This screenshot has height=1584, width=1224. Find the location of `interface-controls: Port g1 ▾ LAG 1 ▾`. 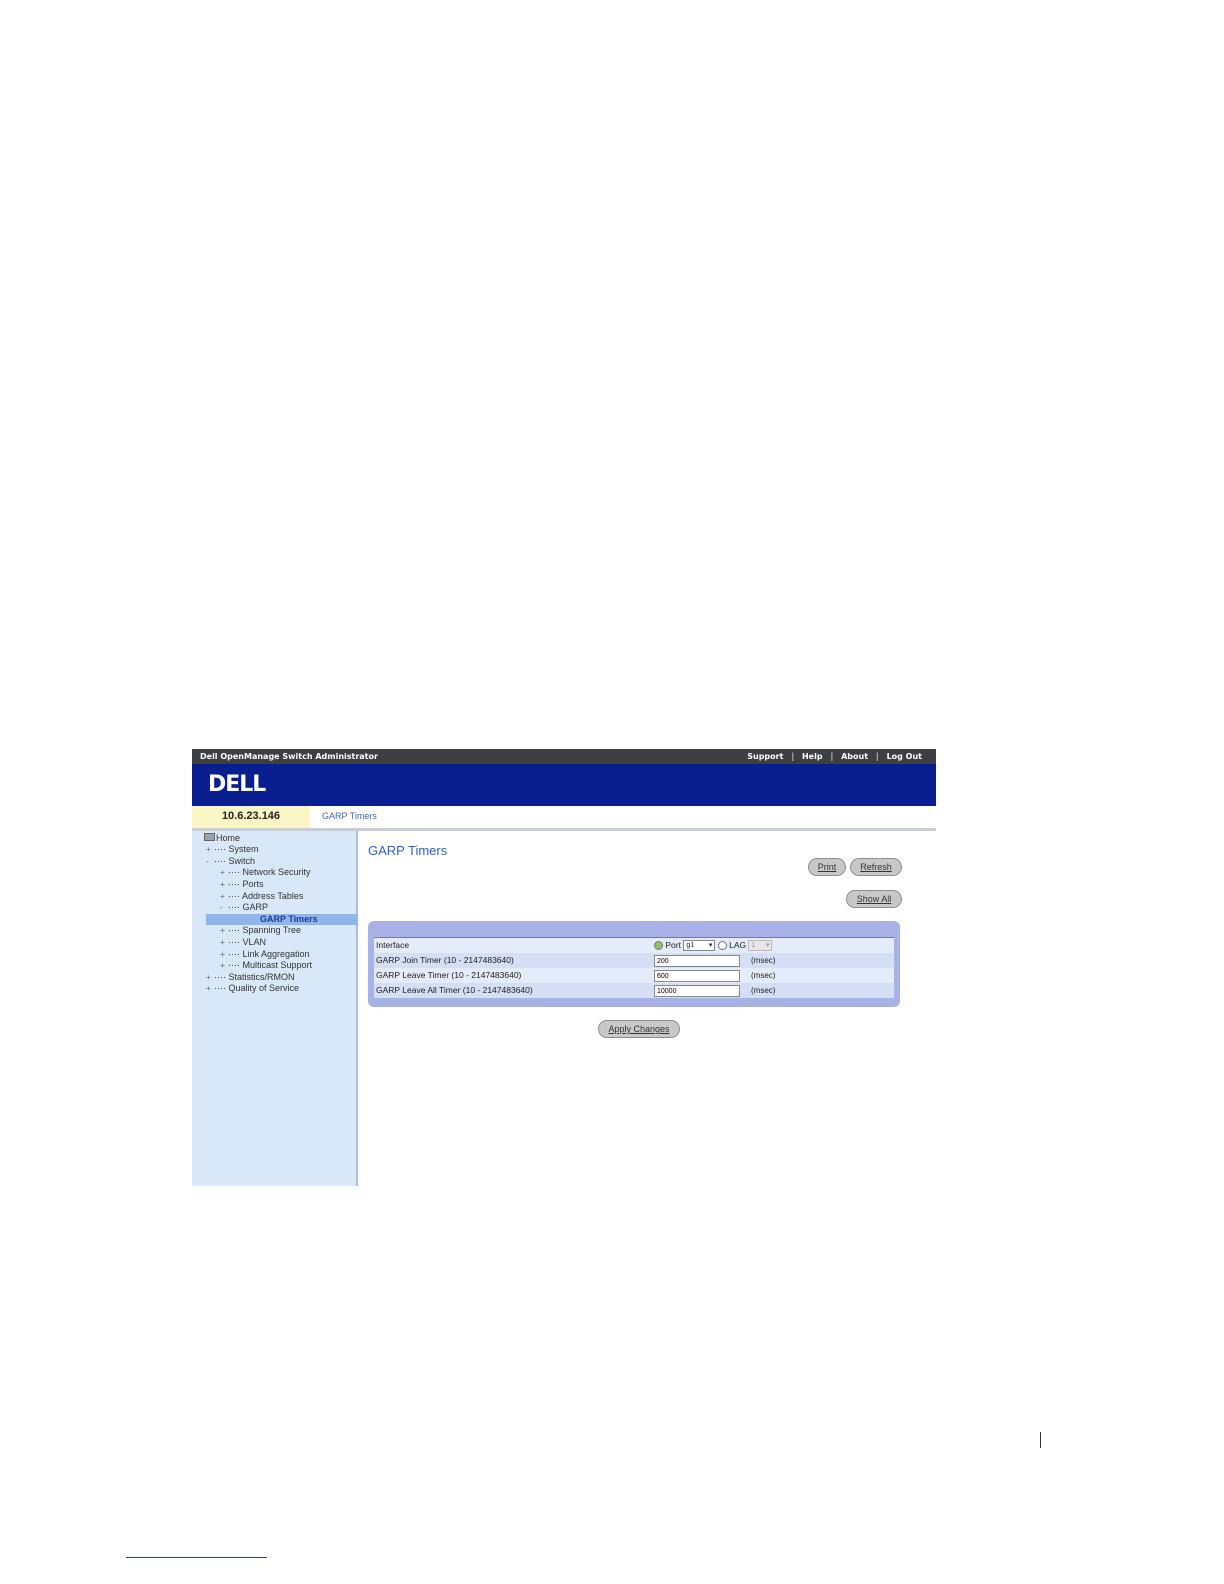

interface-controls: Port g1 ▾ LAG 1 ▾ is located at coordinates (713, 945).